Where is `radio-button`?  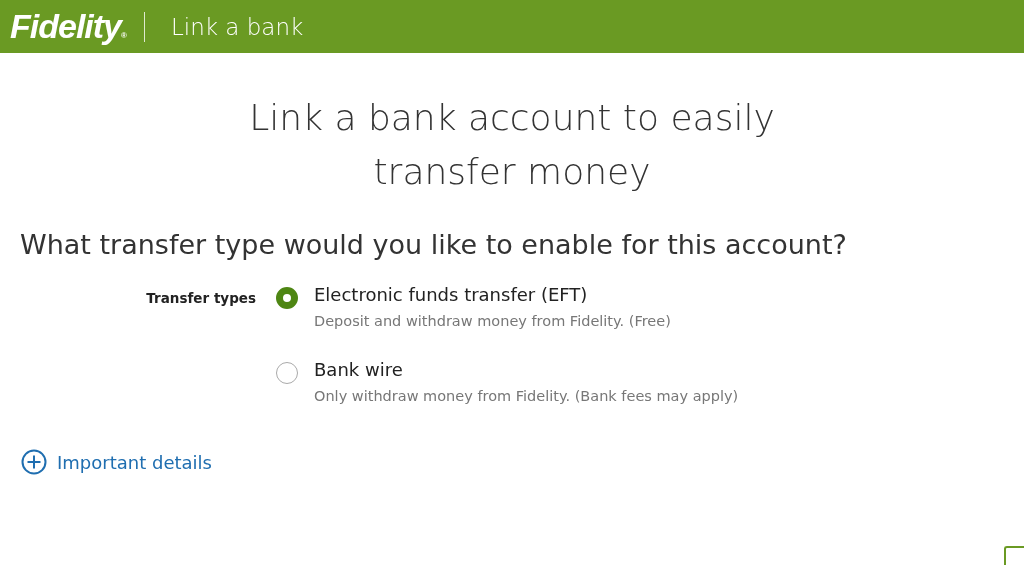
radio-button is located at coordinates (287, 298).